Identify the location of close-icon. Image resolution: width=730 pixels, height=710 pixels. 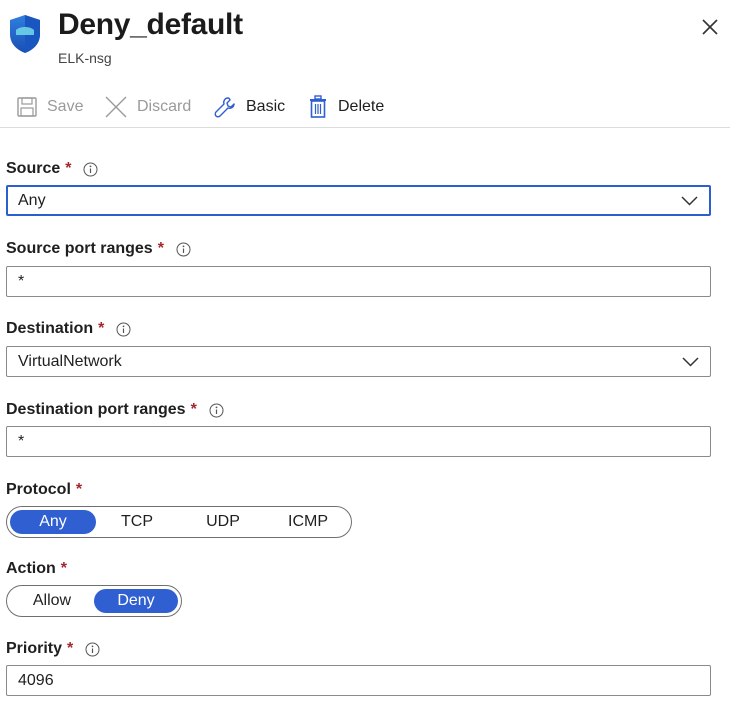
(710, 27).